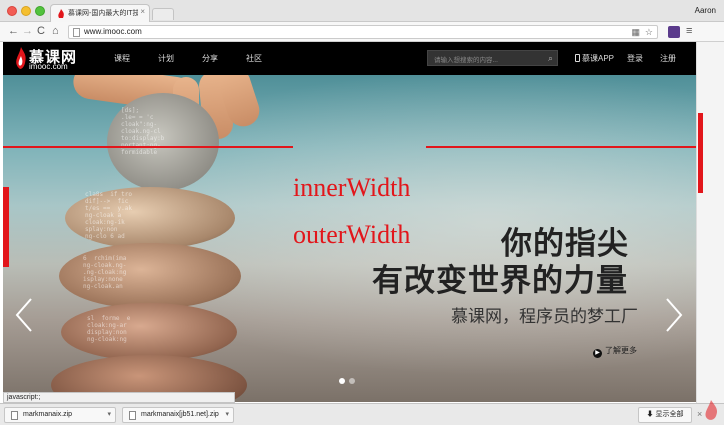  What do you see at coordinates (113, 31) in the screenshot?
I see `url-text: www.imooc.com` at bounding box center [113, 31].